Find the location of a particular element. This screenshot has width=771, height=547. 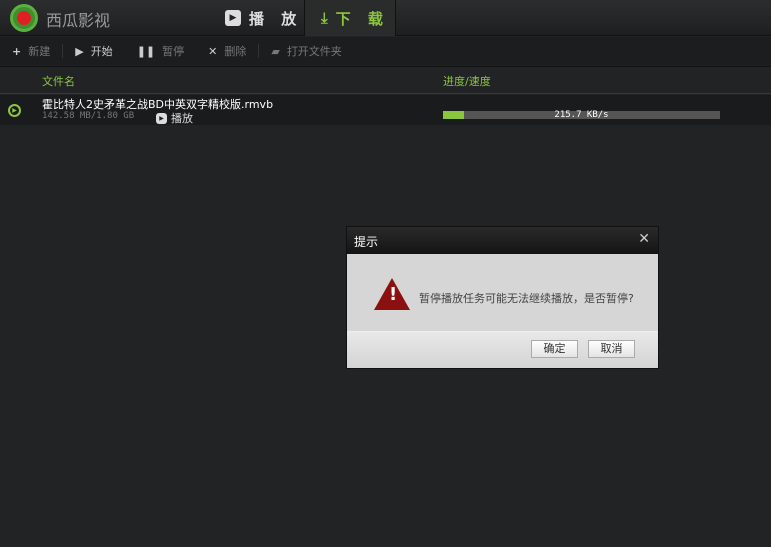

tab-download: ⤓ 下 载 is located at coordinates (350, 18).